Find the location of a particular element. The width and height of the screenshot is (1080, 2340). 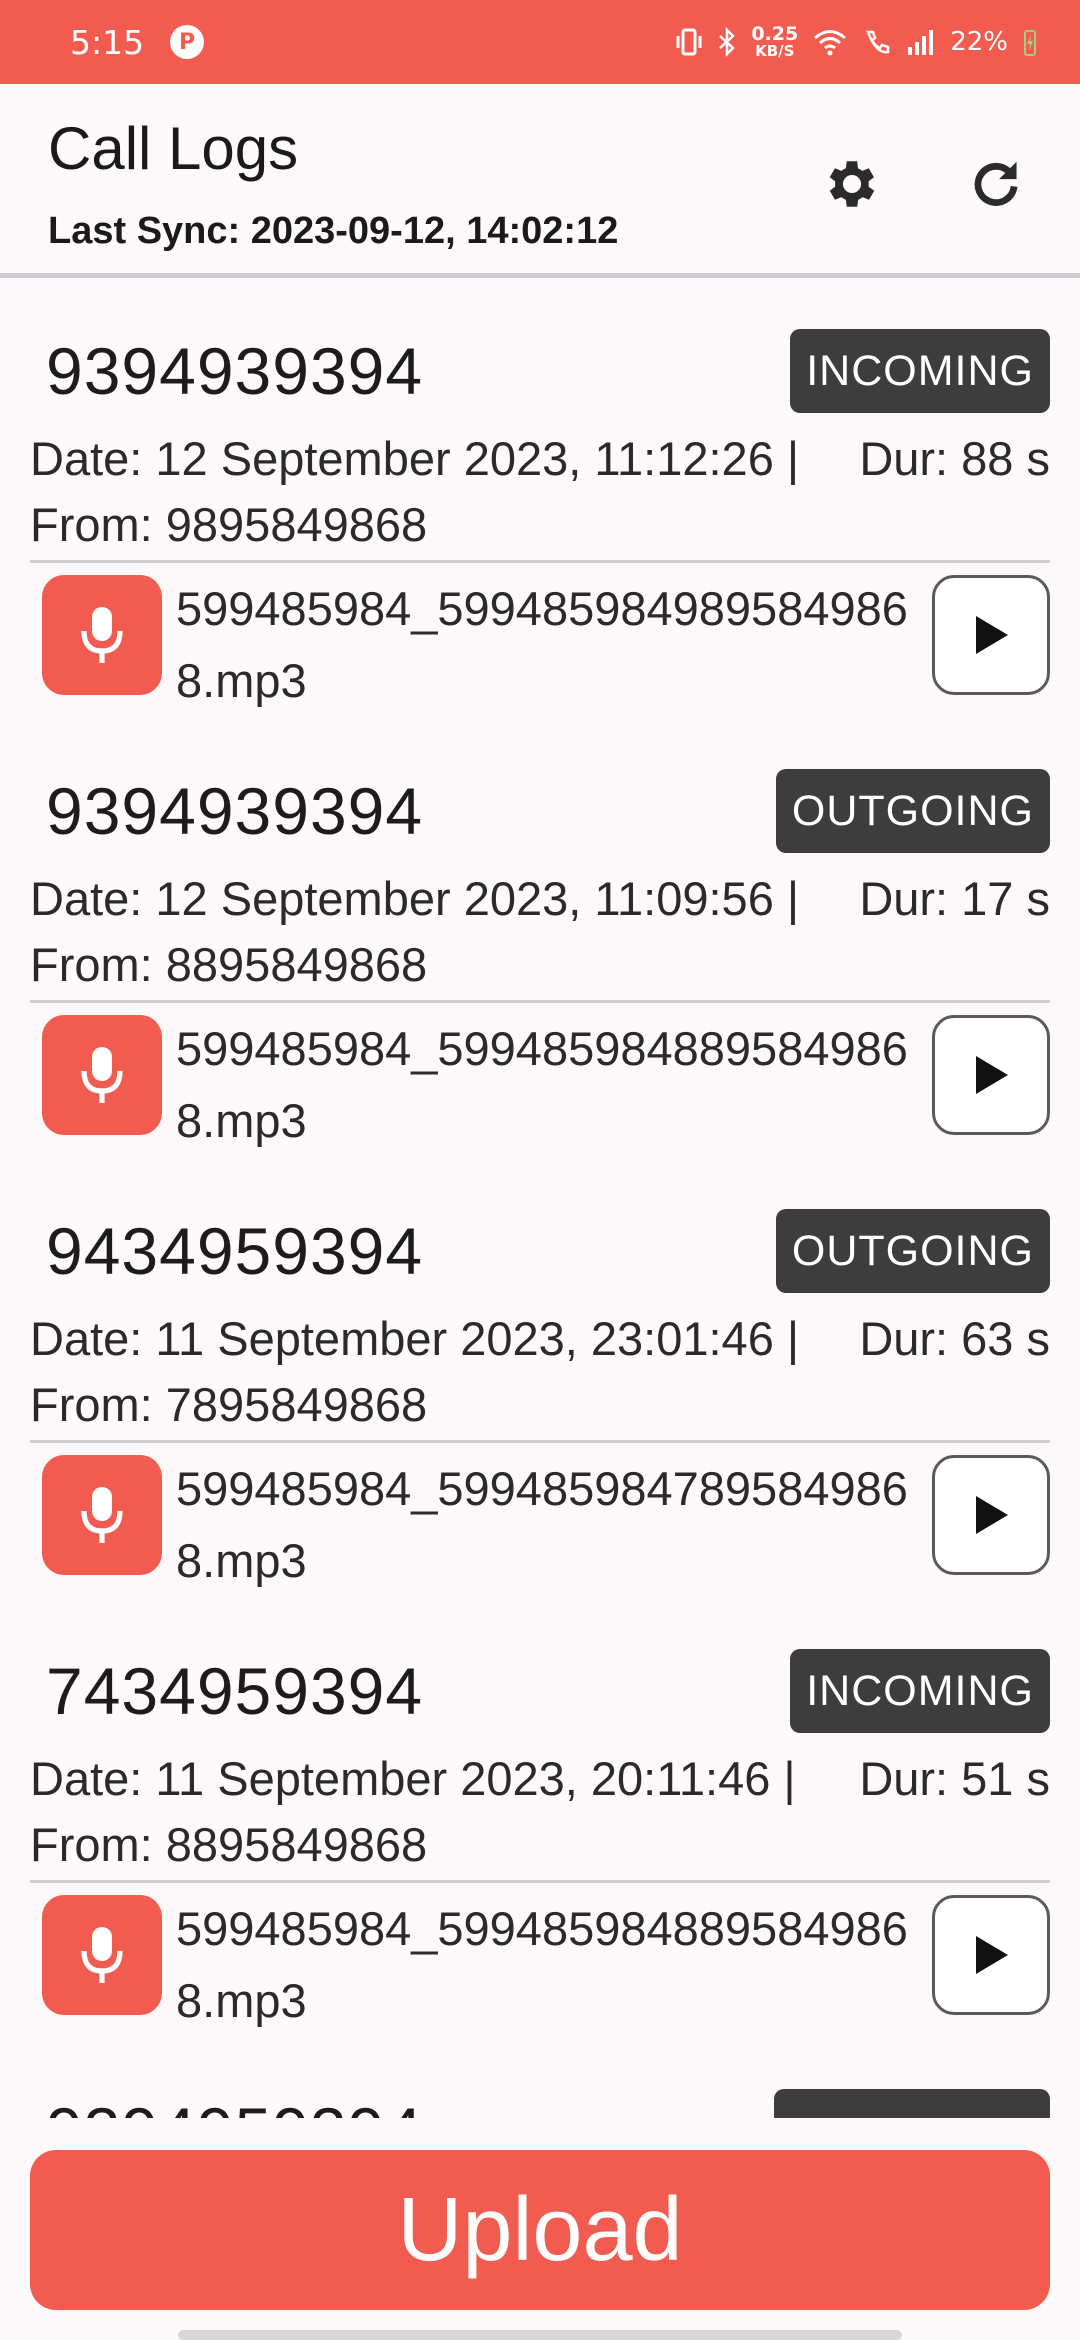

call-duration: Dur: 88 s is located at coordinates (954, 458).